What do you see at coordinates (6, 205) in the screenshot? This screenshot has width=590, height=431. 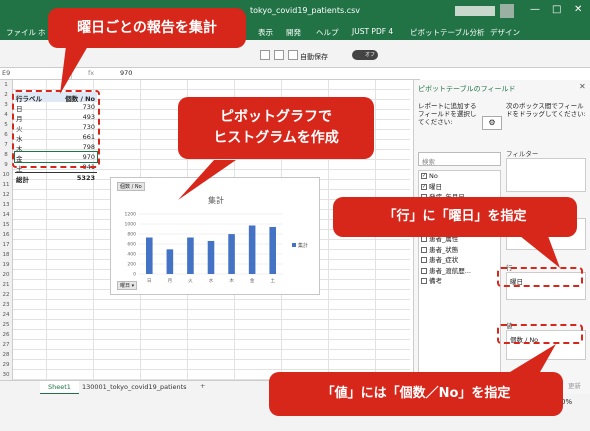 I see `row-number: 13` at bounding box center [6, 205].